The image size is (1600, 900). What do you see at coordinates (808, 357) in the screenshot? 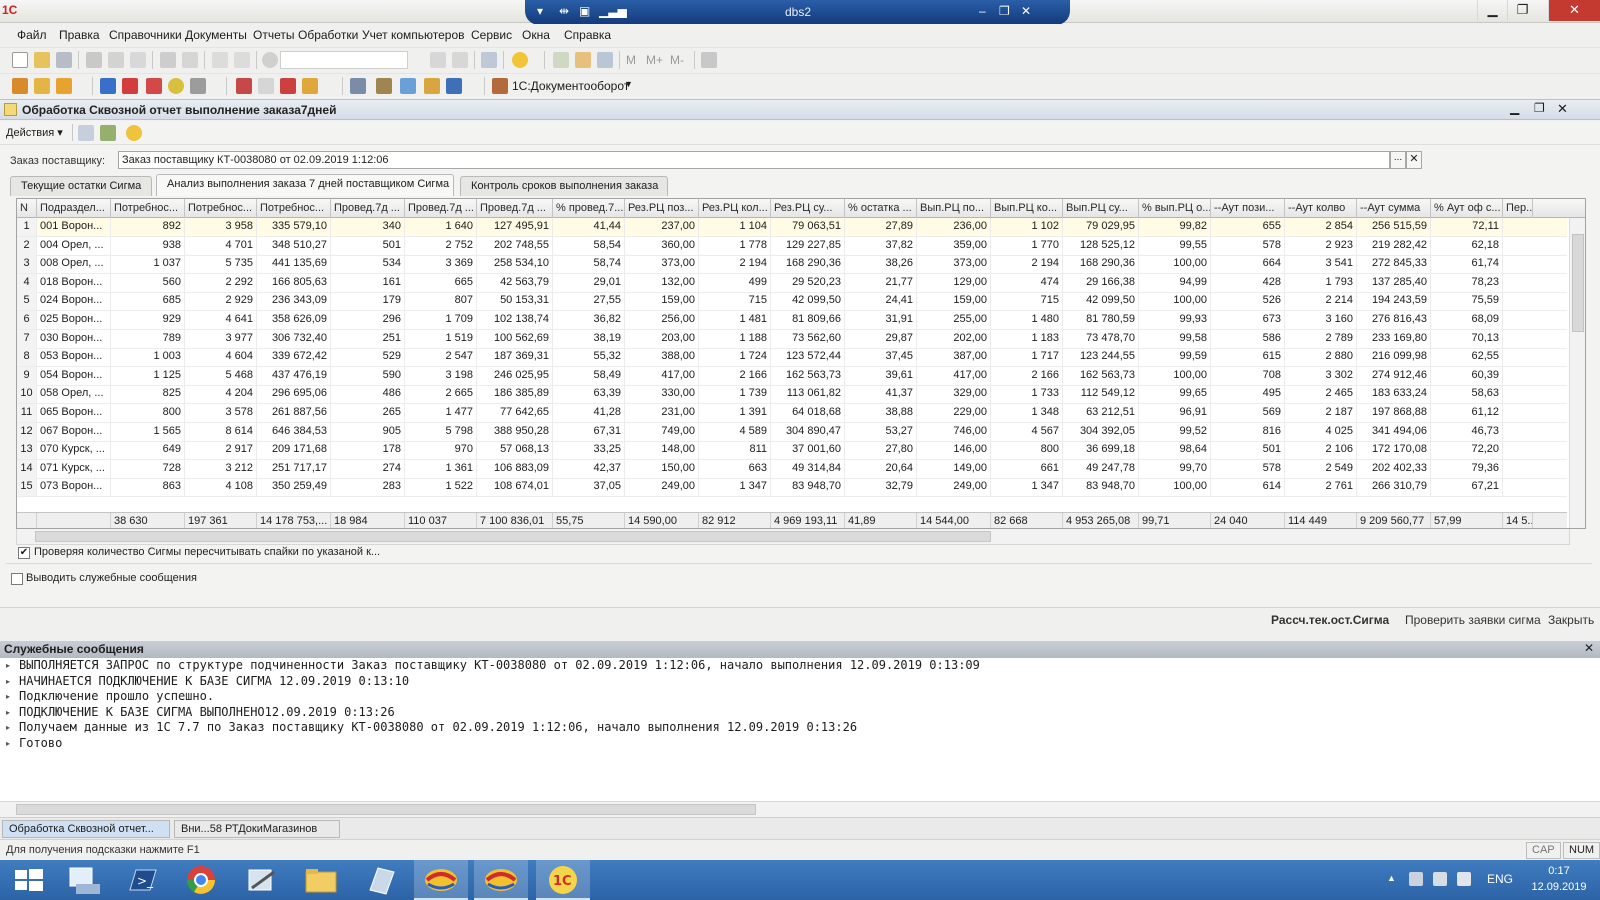
I see `table-cell: 123 572,44` at bounding box center [808, 357].